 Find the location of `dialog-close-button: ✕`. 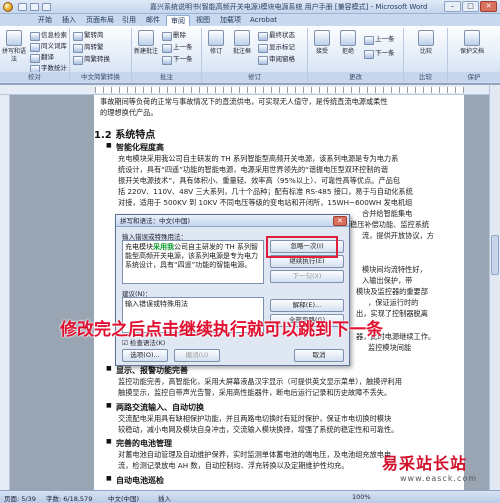

dialog-close-button: ✕ is located at coordinates (340, 221).